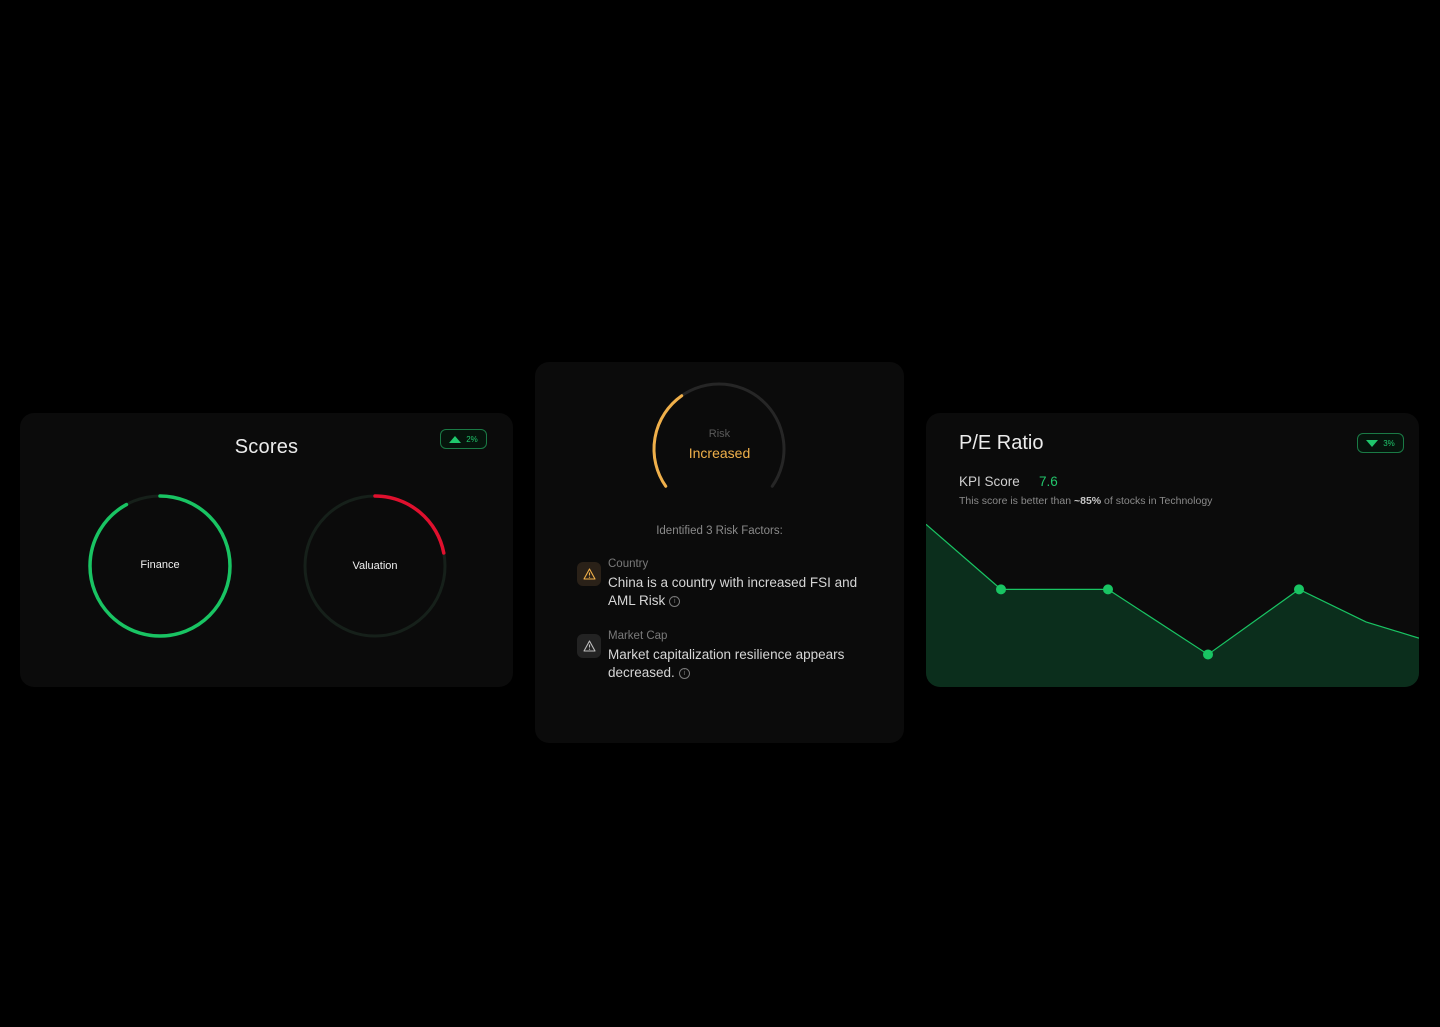 Image resolution: width=1440 pixels, height=1027 pixels. I want to click on risk-label: Risk, so click(719, 434).